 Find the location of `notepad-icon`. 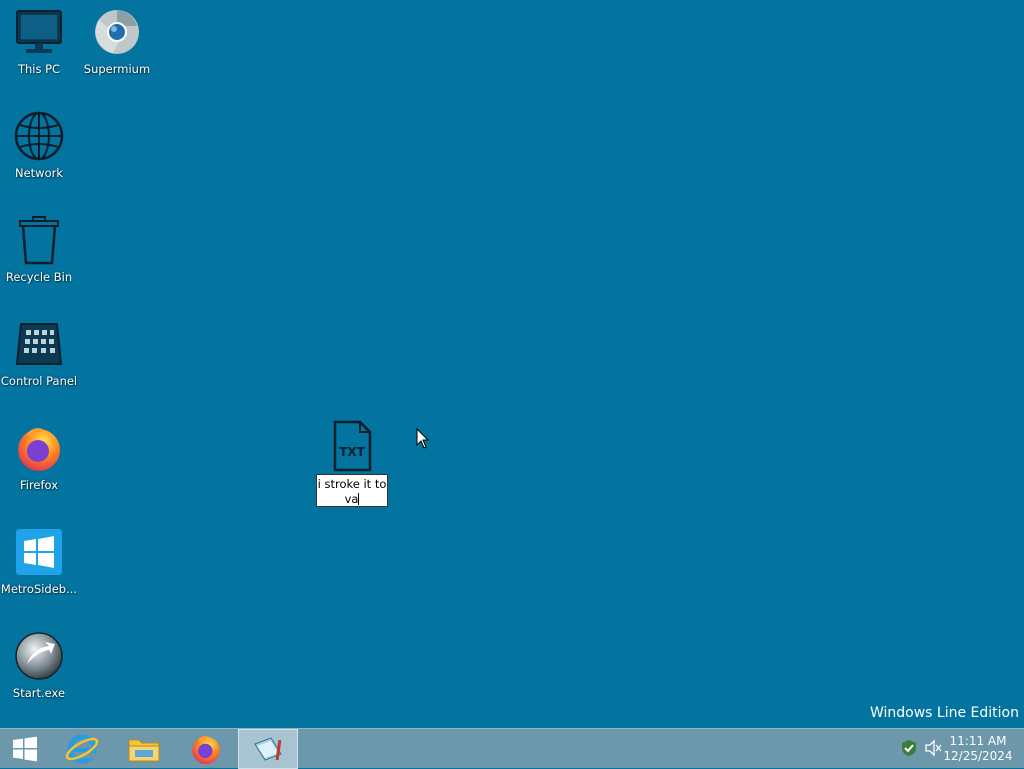

notepad-icon is located at coordinates (268, 749).